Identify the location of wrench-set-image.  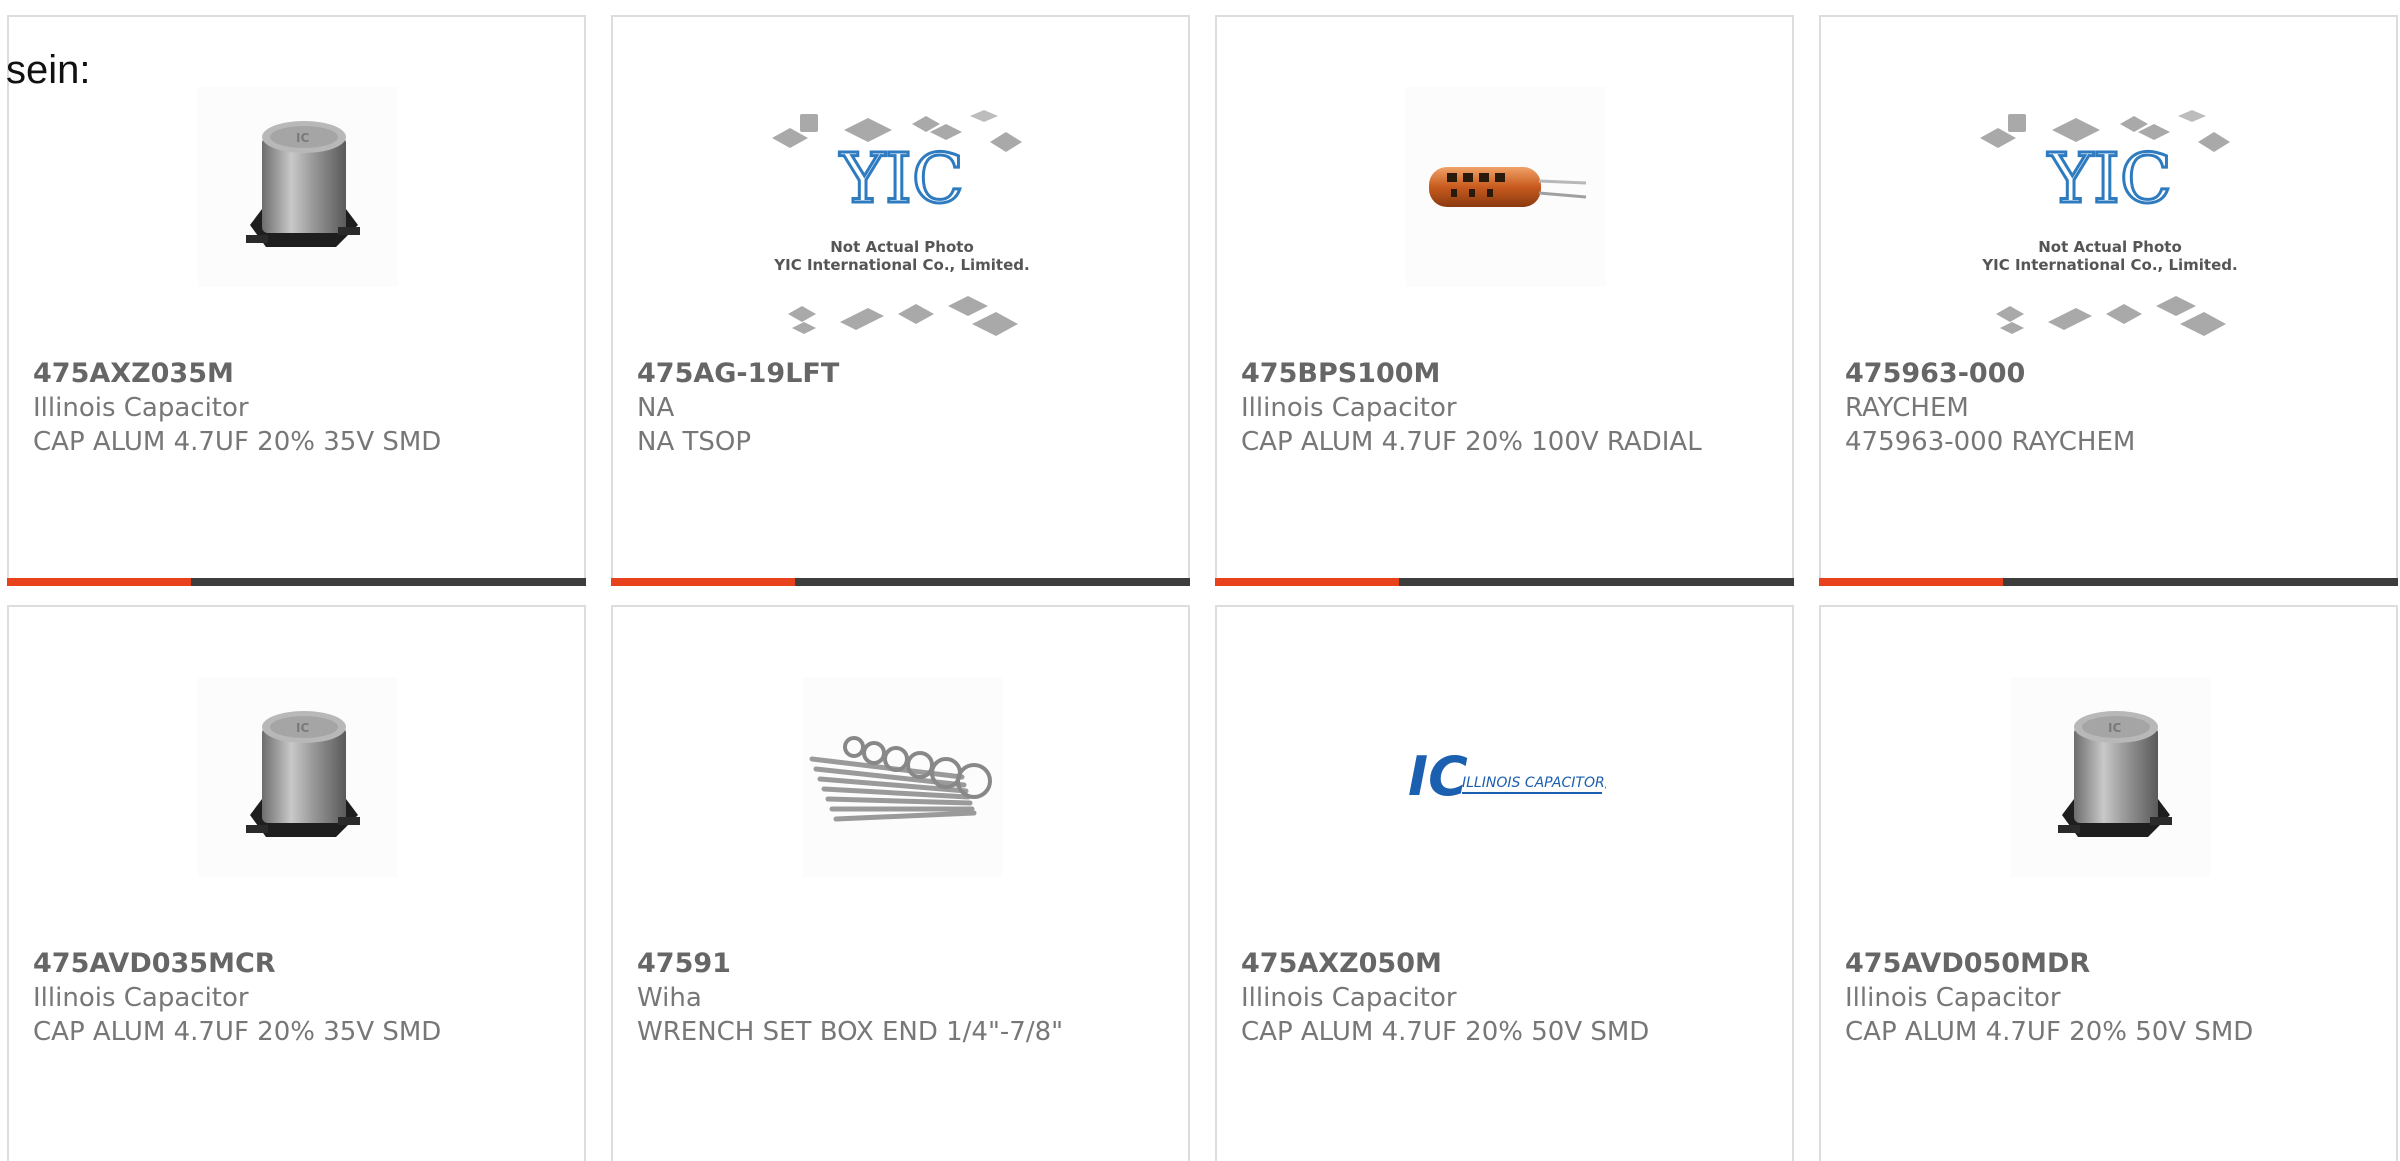
(902, 777).